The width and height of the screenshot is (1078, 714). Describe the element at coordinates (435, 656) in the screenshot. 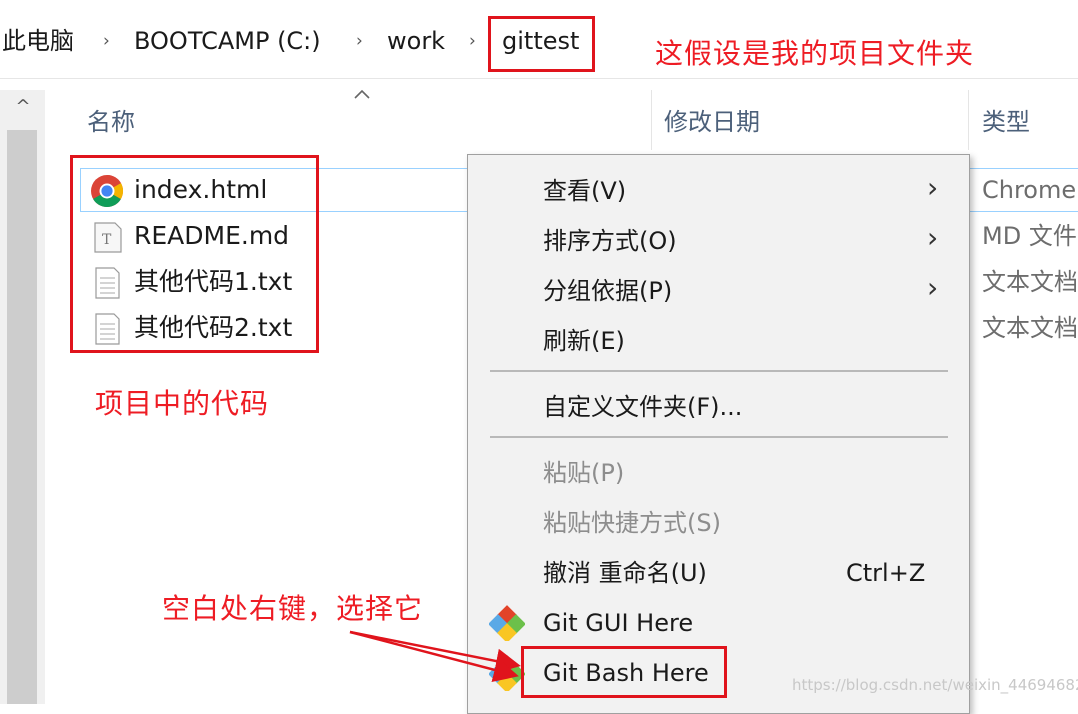

I see `annotation-arrow-icon` at that location.